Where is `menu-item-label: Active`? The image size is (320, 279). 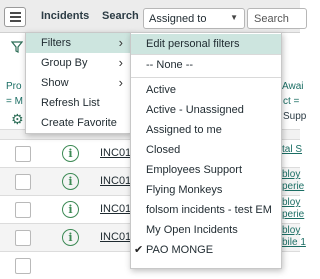 menu-item-label: Active is located at coordinates (161, 90).